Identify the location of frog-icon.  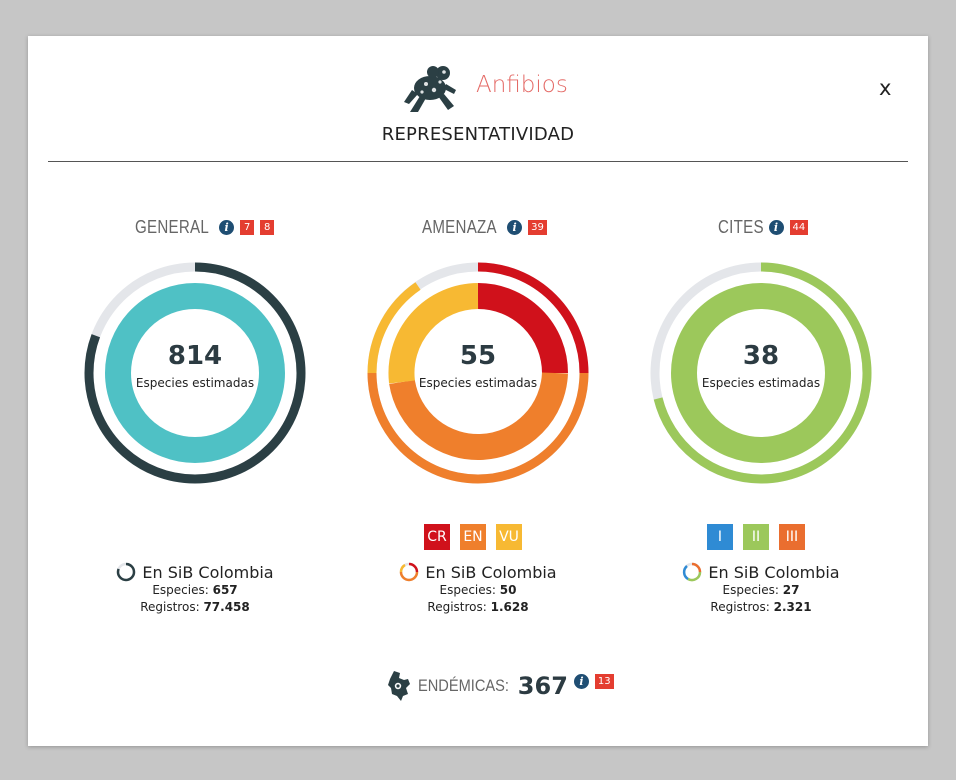
(430, 89).